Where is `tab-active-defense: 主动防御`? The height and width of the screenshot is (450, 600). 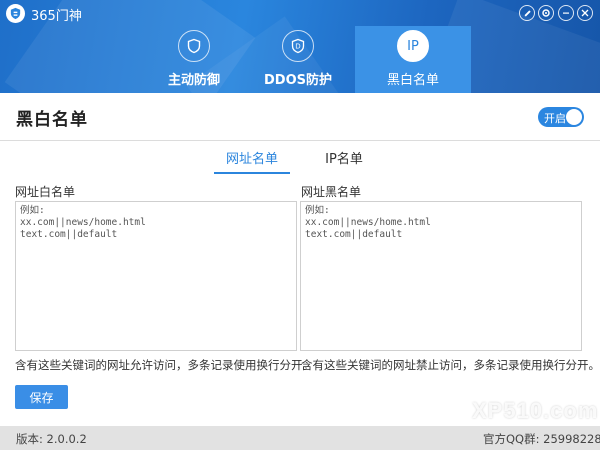 tab-active-defense: 主动防御 is located at coordinates (194, 59).